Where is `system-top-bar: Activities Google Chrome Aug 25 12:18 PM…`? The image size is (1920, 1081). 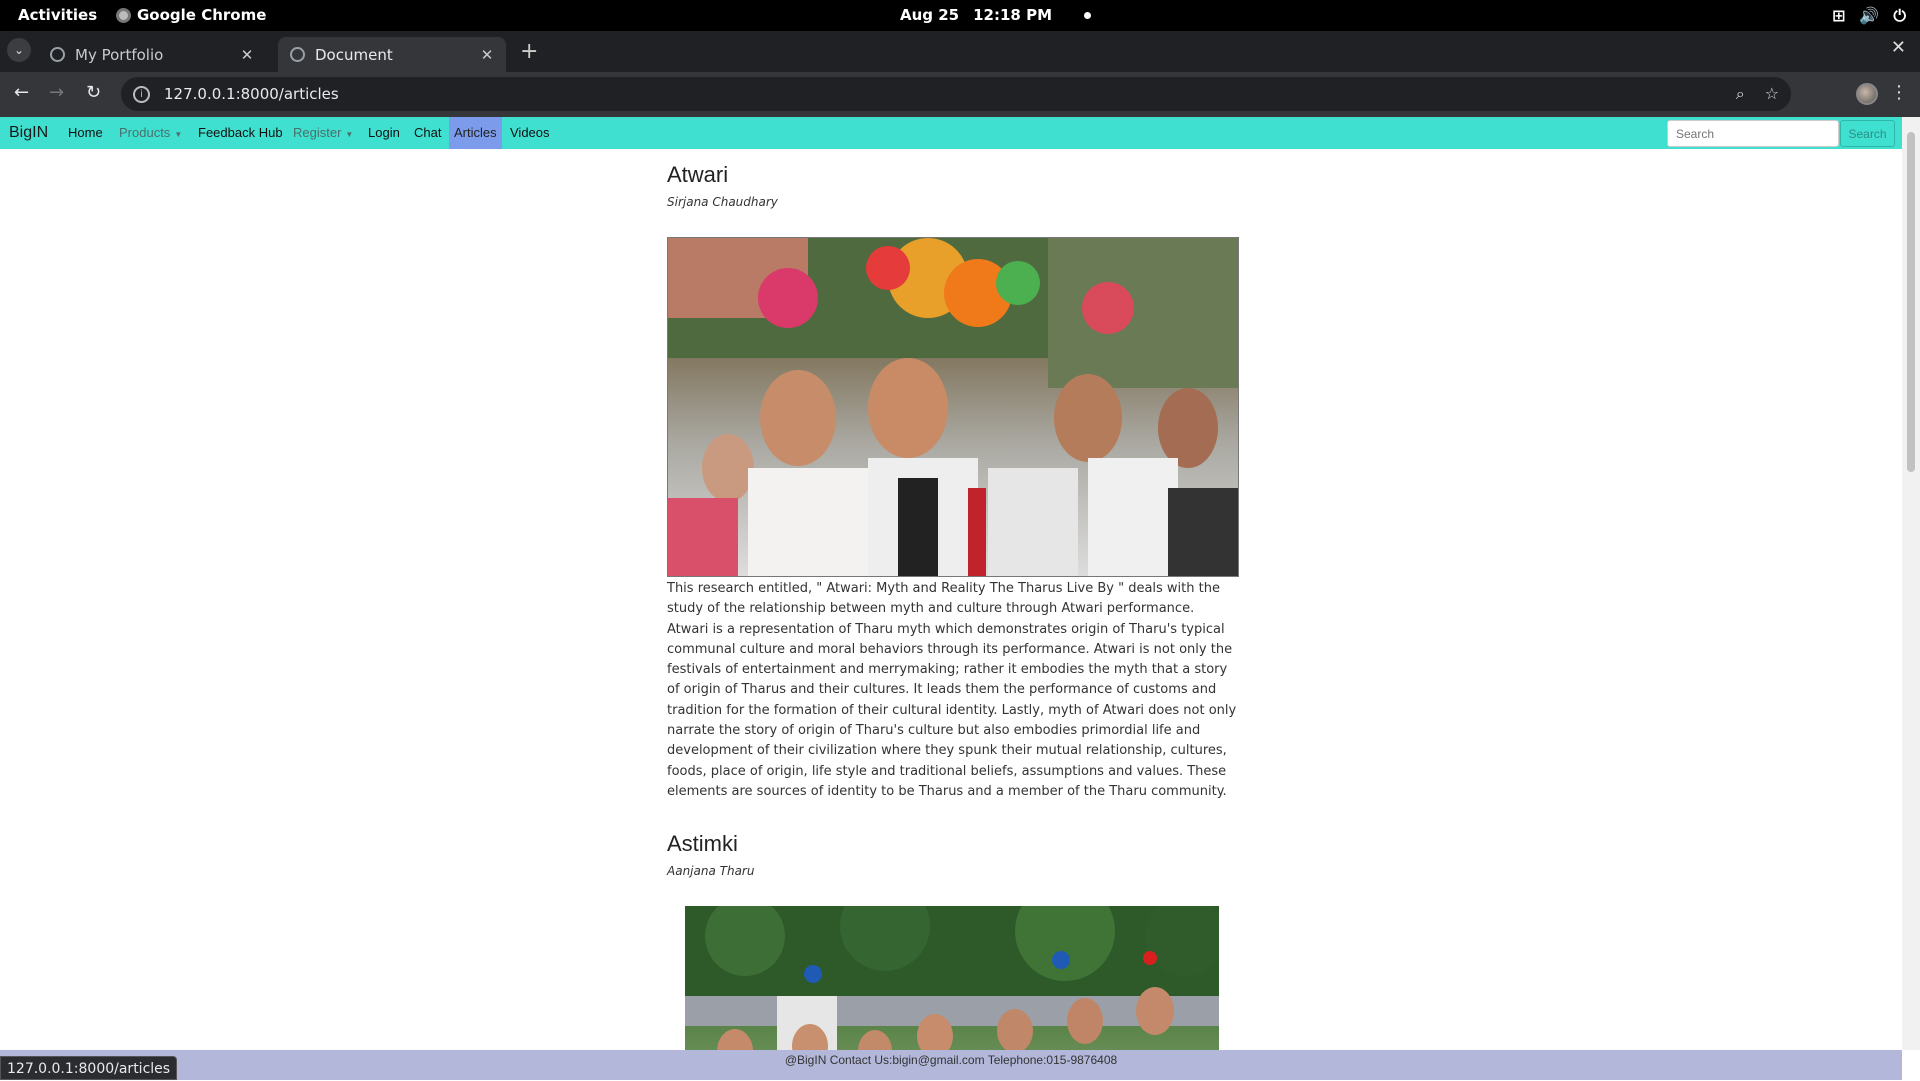 system-top-bar: Activities Google Chrome Aug 25 12:18 PM… is located at coordinates (960, 15).